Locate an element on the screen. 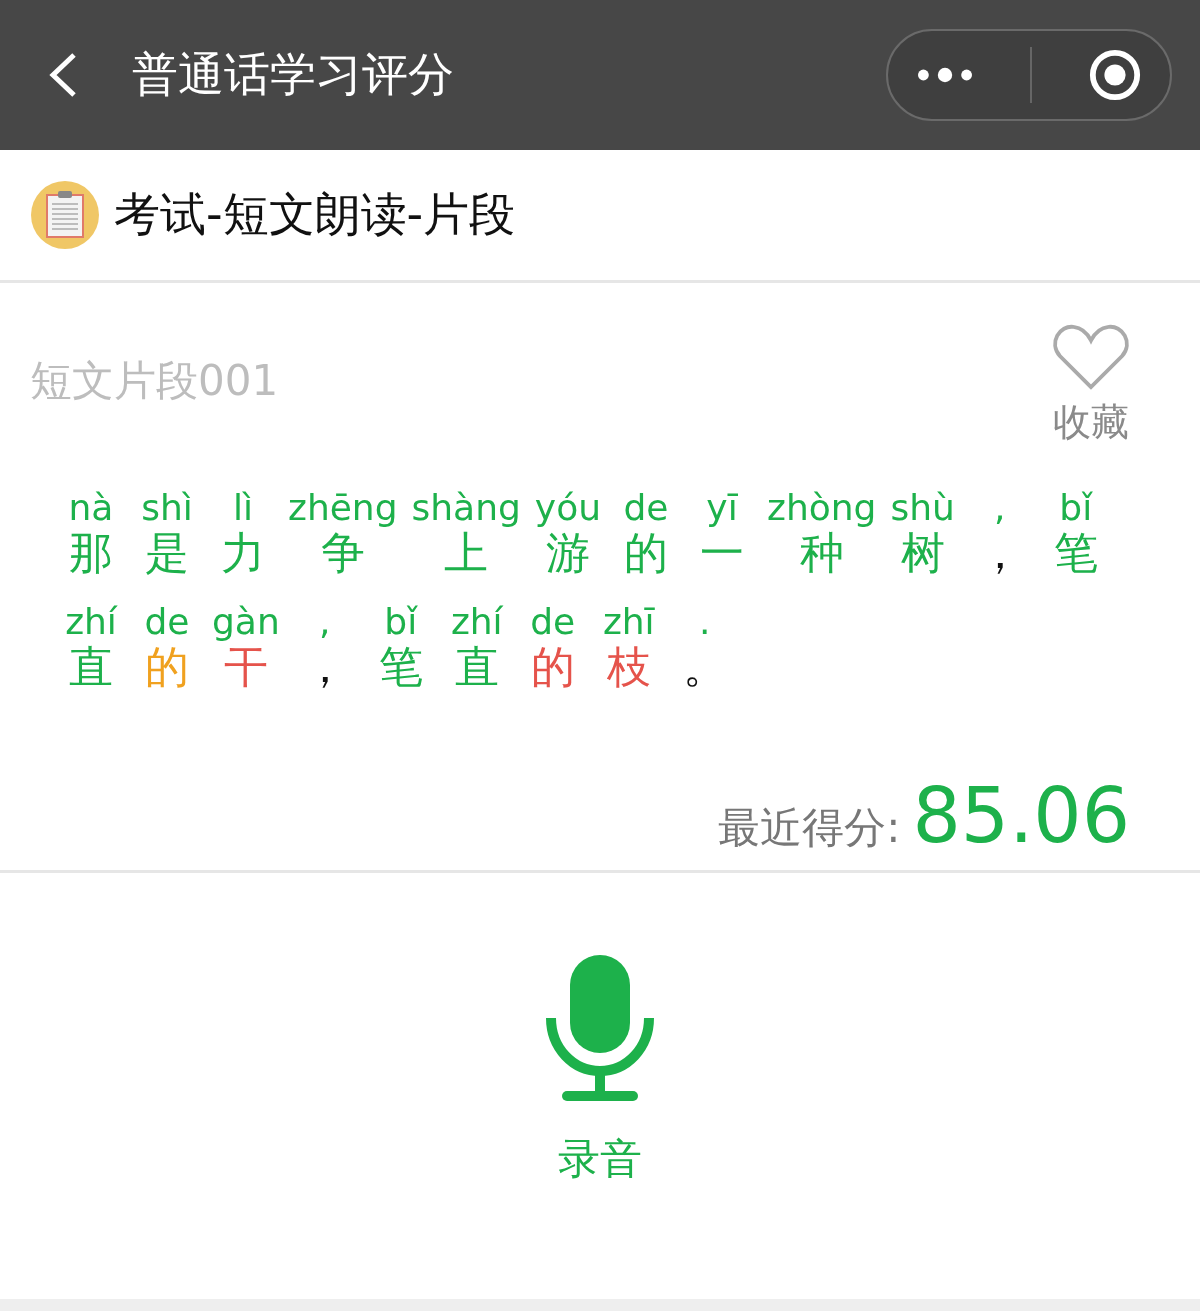  hanzi-character: 力 is located at coordinates (243, 553).